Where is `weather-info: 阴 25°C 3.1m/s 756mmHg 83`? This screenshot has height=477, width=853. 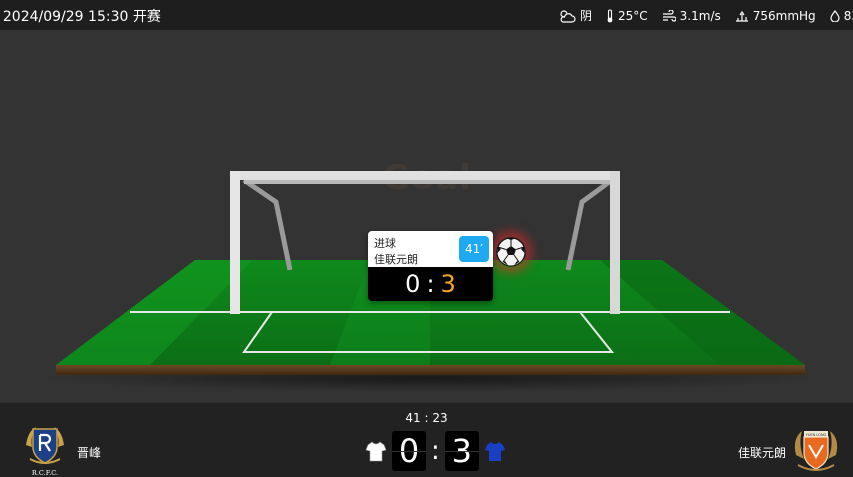 weather-info: 阴 25°C 3.1m/s 756mmHg 83 is located at coordinates (705, 15).